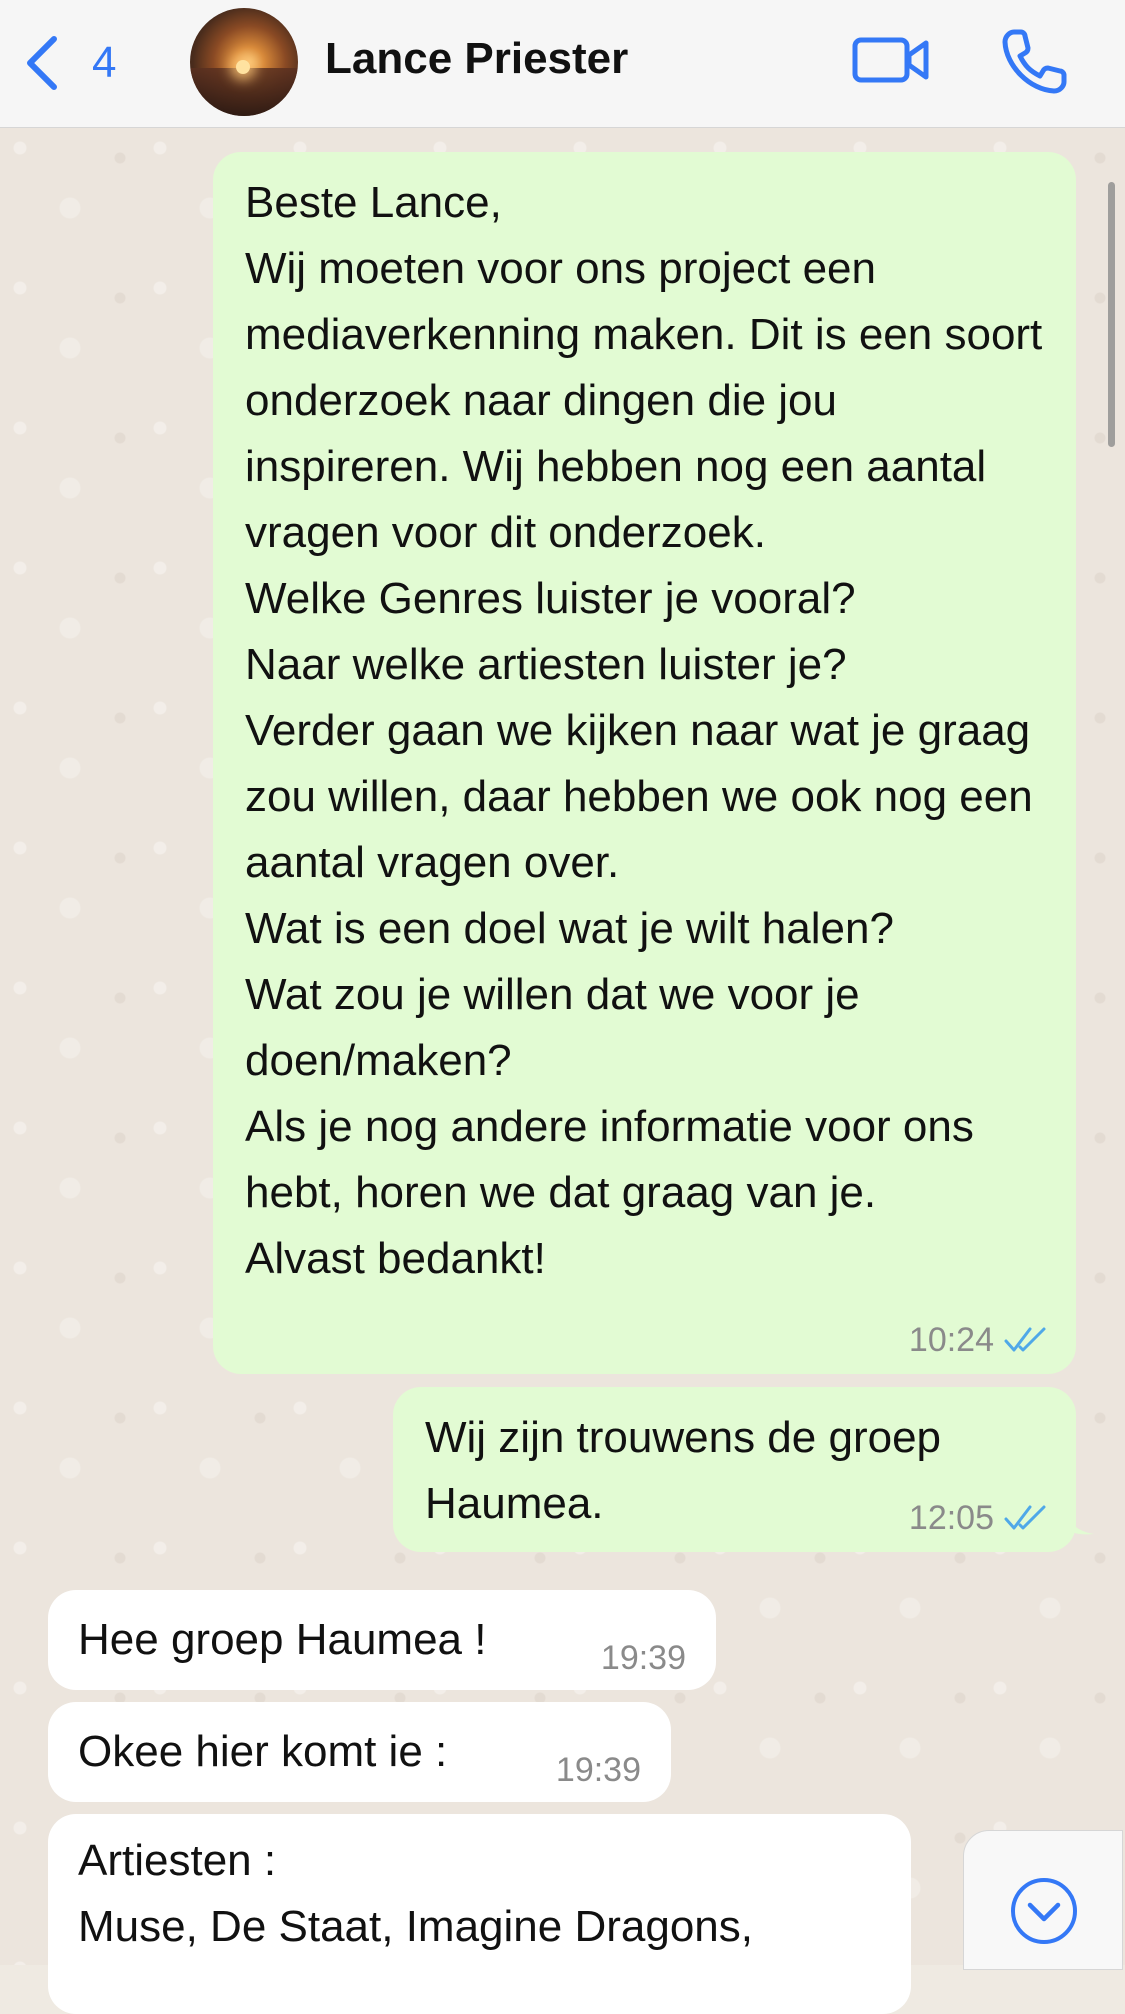  I want to click on chevron-left-icon, so click(42, 63).